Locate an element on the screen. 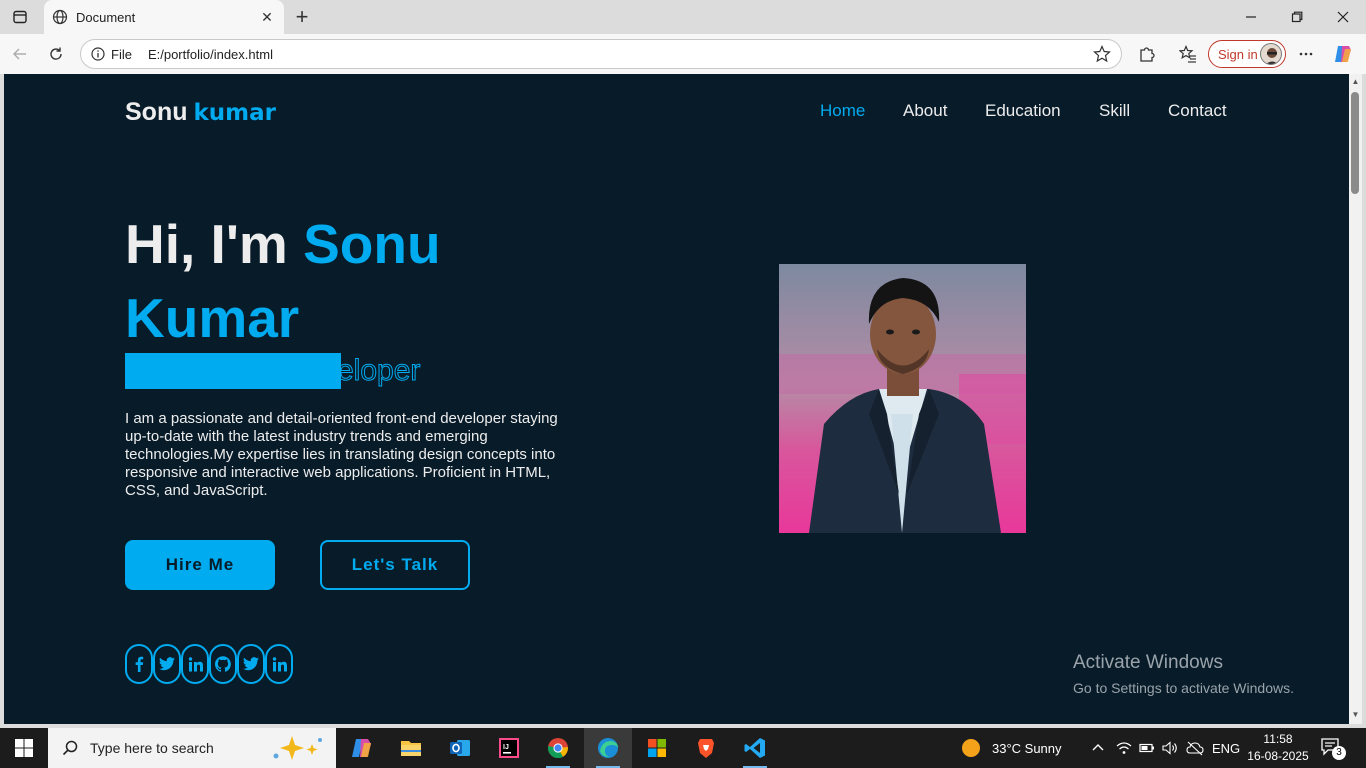 The height and width of the screenshot is (768, 1366). hero-greeting: Hi, I'm is located at coordinates (206, 244).